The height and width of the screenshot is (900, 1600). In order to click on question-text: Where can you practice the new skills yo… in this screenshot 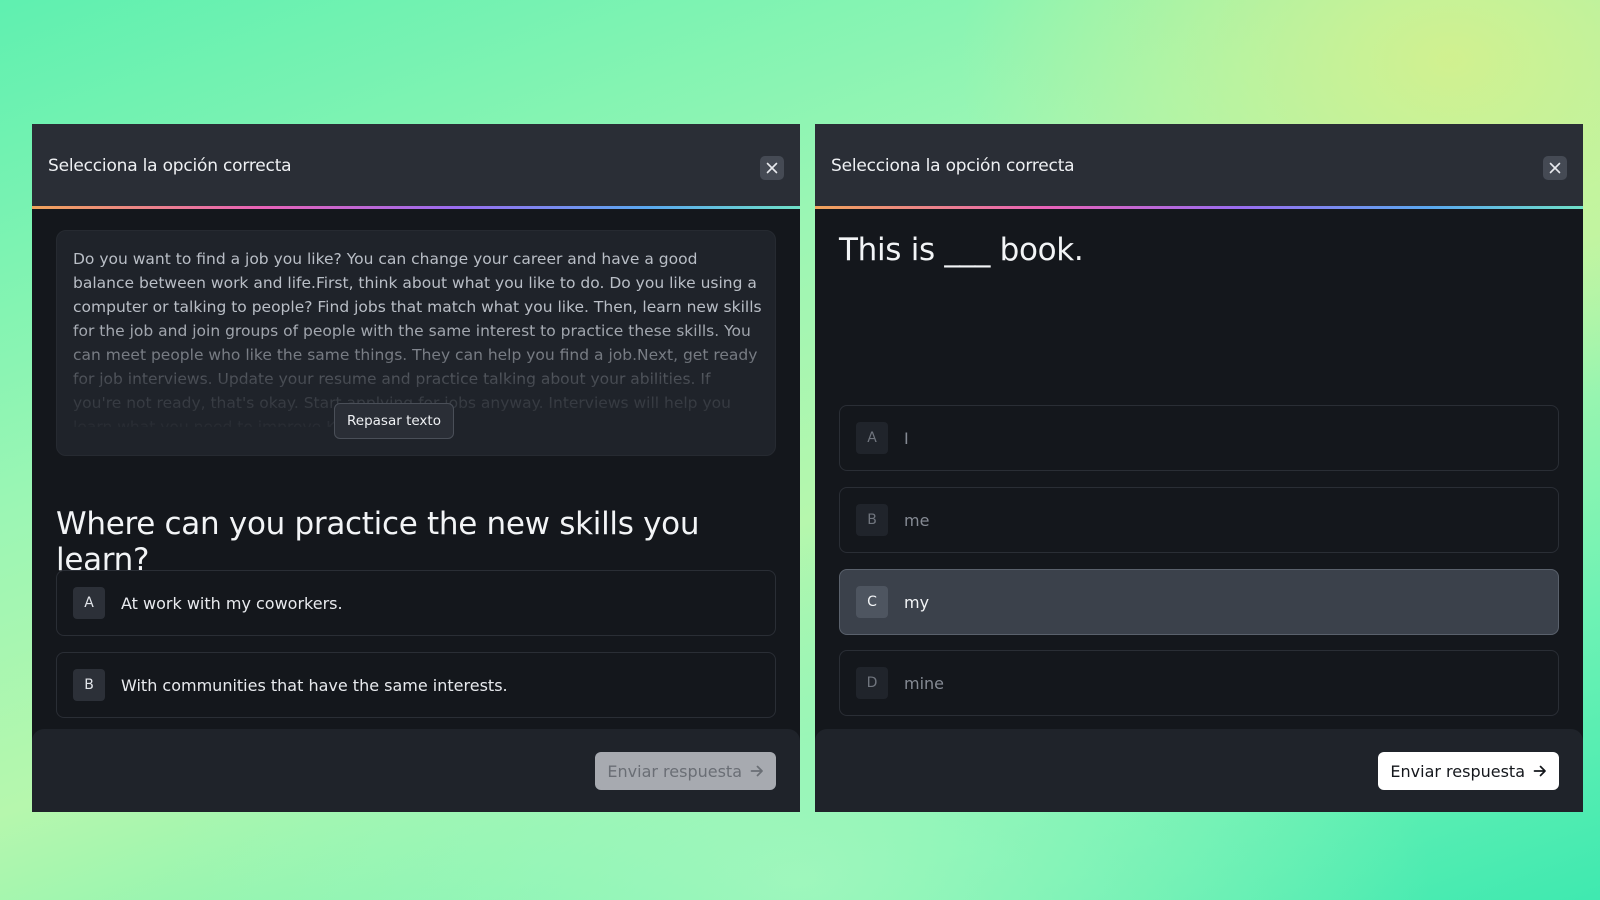, I will do `click(378, 542)`.